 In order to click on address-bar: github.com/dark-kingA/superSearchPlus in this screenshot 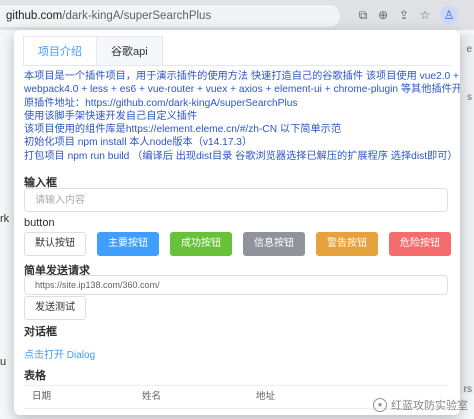, I will do `click(170, 16)`.